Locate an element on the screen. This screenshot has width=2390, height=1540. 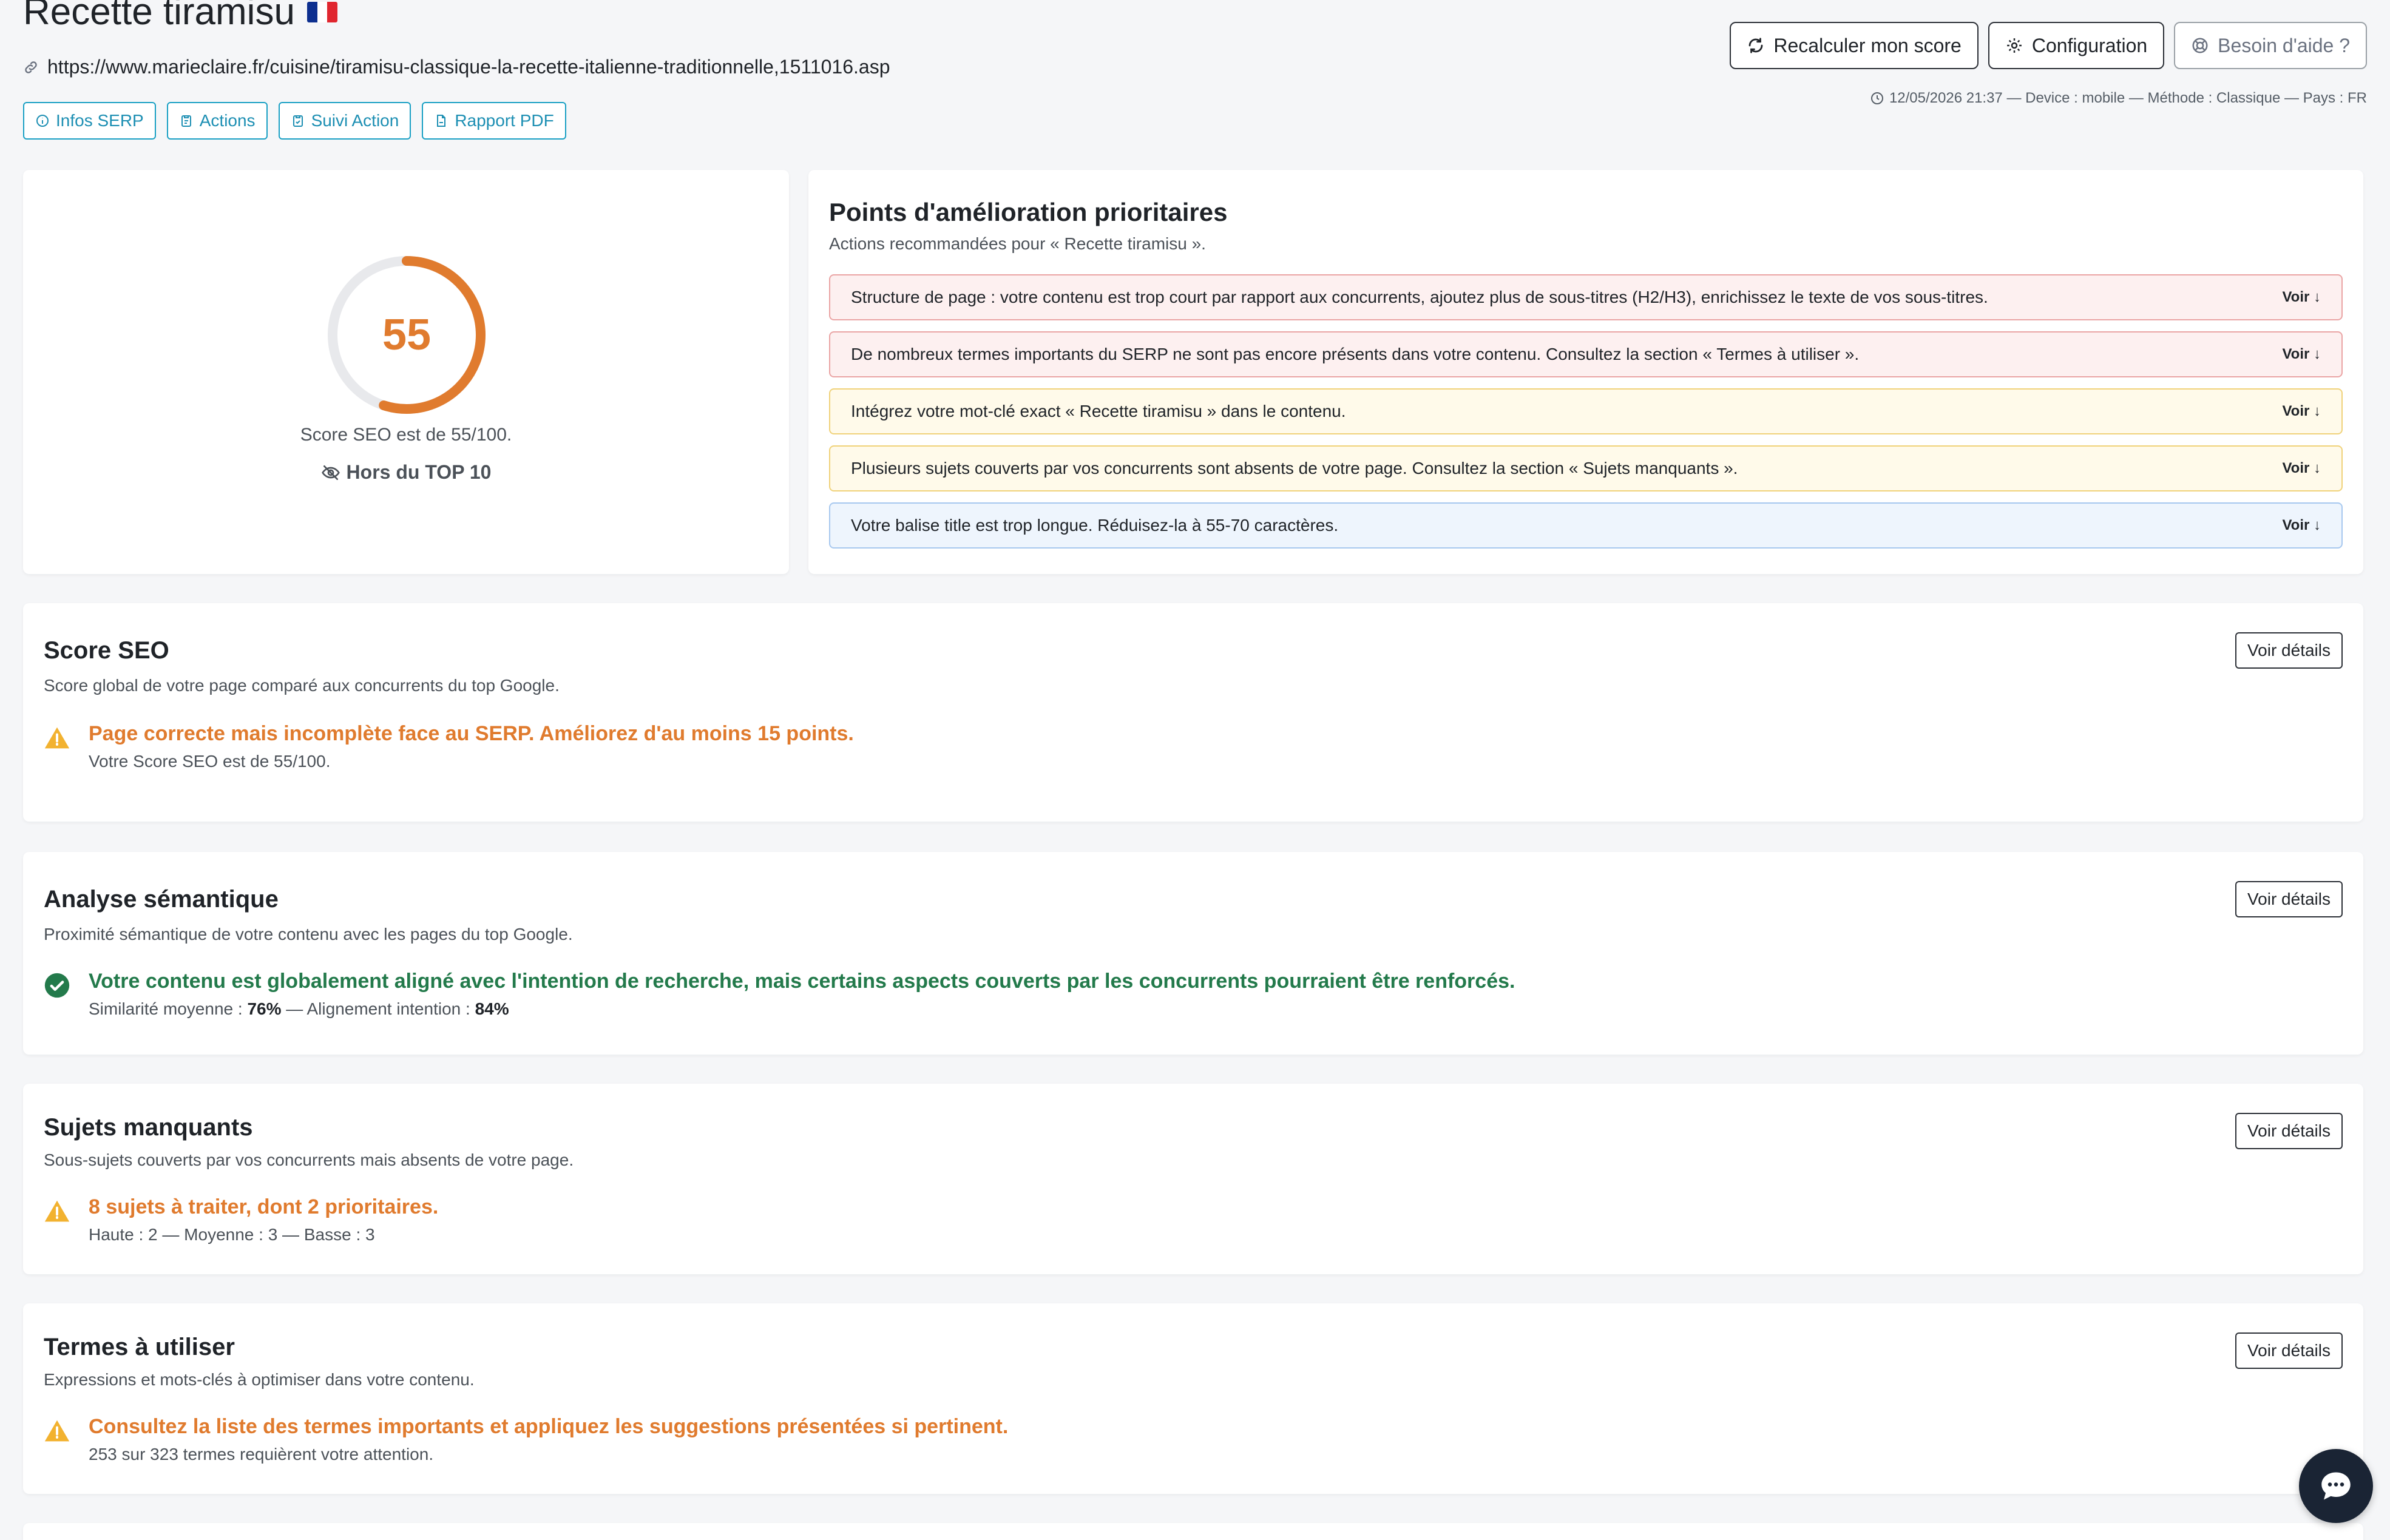
page-title-row: Recette tiramisu is located at coordinates (180, 16).